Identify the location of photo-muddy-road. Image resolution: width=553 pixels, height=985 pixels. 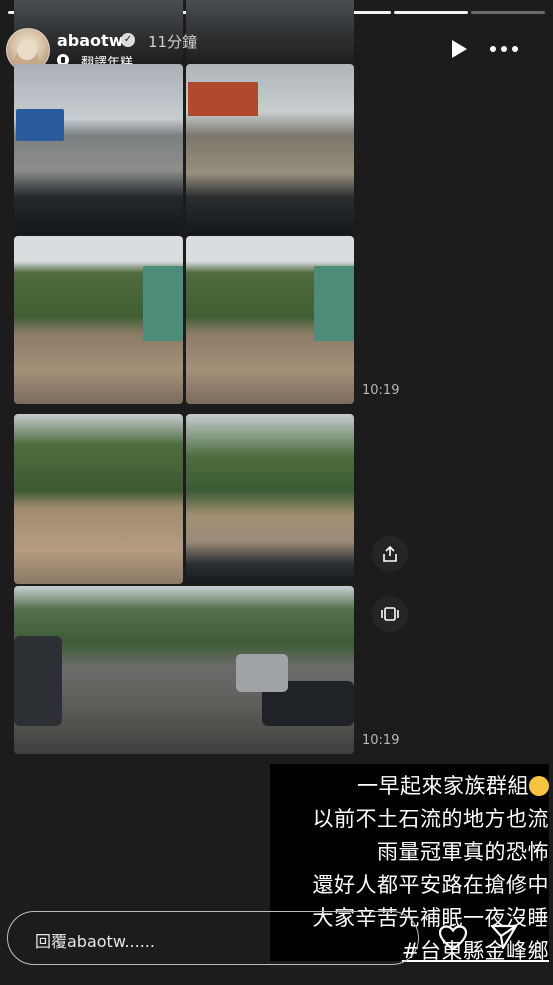
(270, 149).